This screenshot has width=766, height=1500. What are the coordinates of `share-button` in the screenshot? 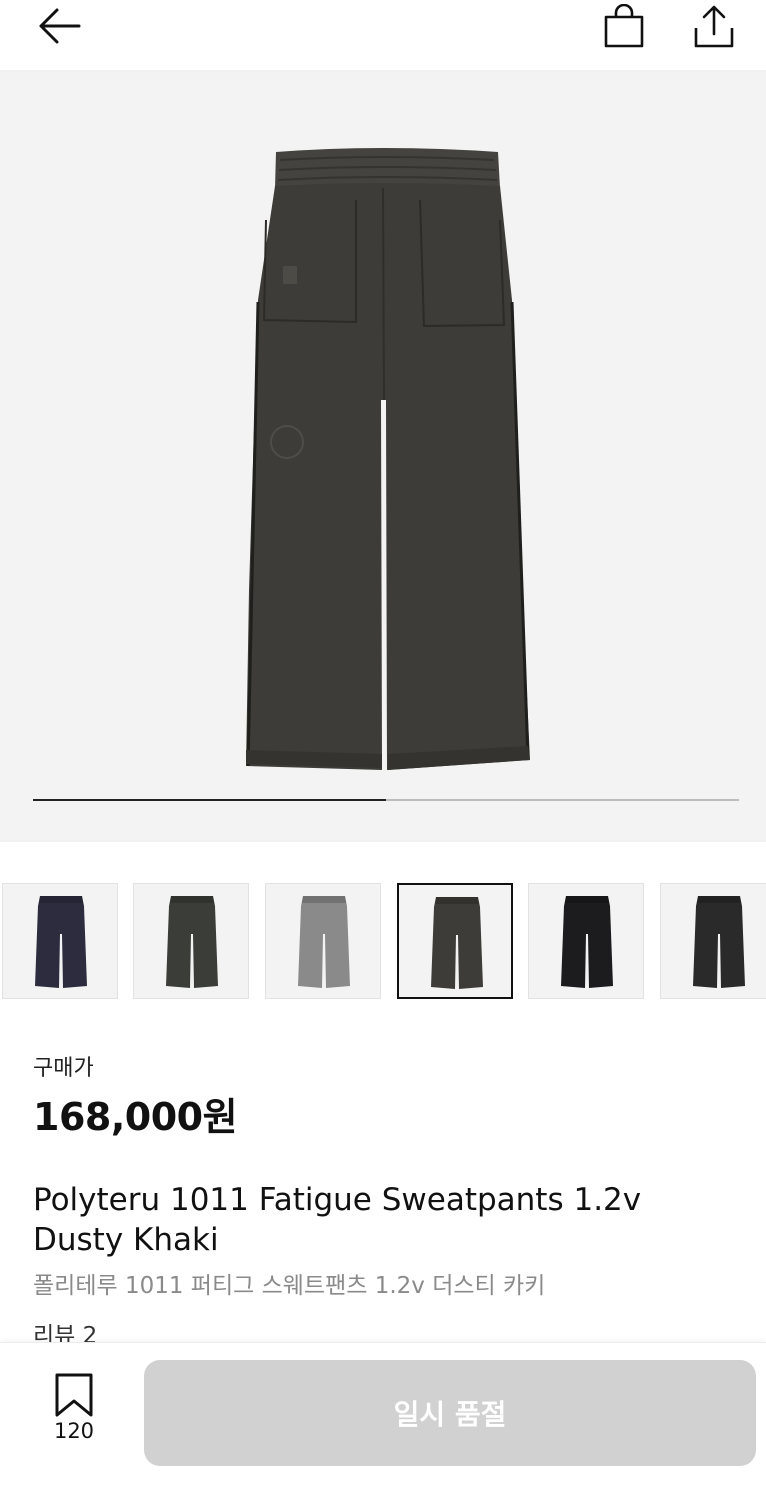 It's located at (714, 26).